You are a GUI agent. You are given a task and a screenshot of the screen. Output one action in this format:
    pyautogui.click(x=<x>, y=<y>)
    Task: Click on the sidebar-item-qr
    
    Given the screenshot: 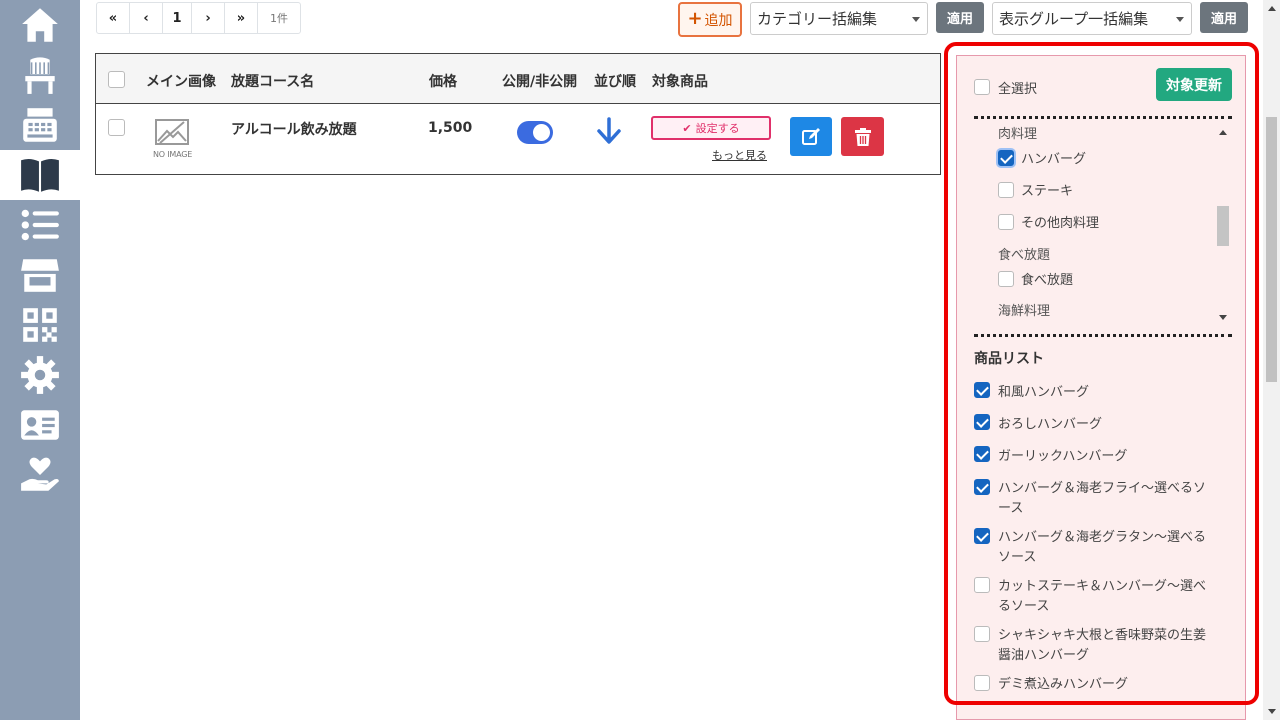 What is the action you would take?
    pyautogui.click(x=40, y=325)
    